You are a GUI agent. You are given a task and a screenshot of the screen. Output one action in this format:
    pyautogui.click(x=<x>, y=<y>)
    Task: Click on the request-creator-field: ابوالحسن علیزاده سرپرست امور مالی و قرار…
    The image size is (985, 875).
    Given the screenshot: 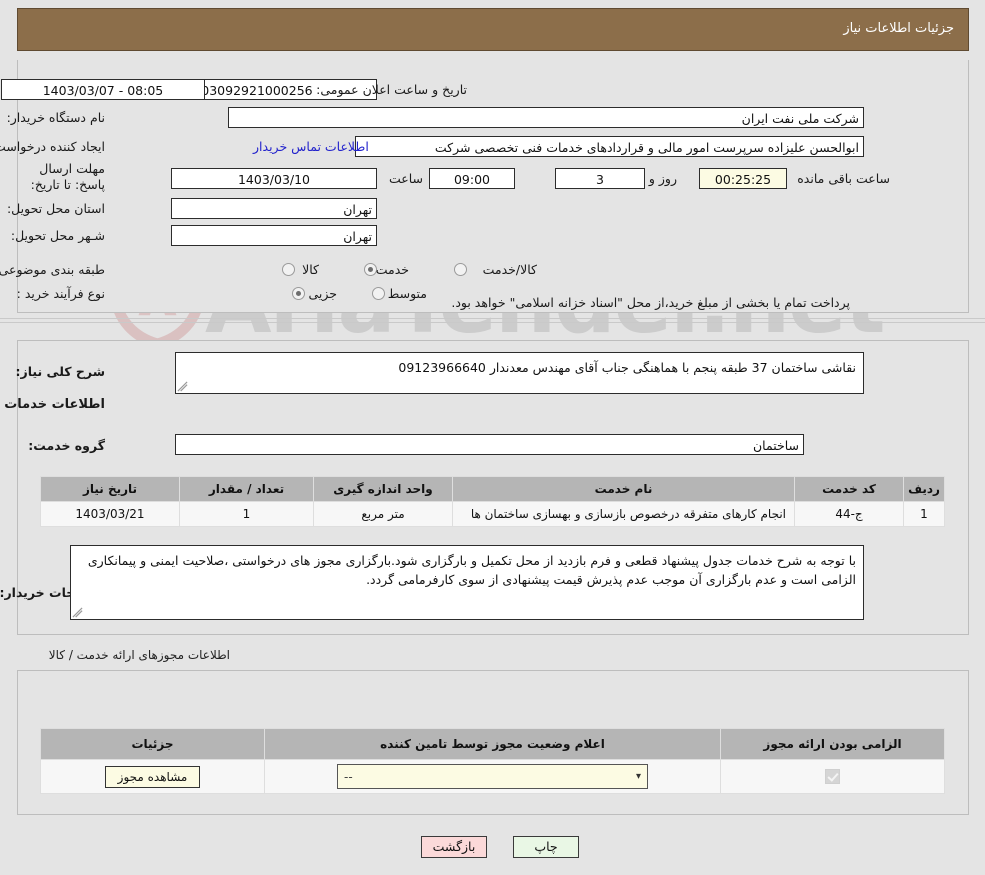 What is the action you would take?
    pyautogui.click(x=609, y=146)
    